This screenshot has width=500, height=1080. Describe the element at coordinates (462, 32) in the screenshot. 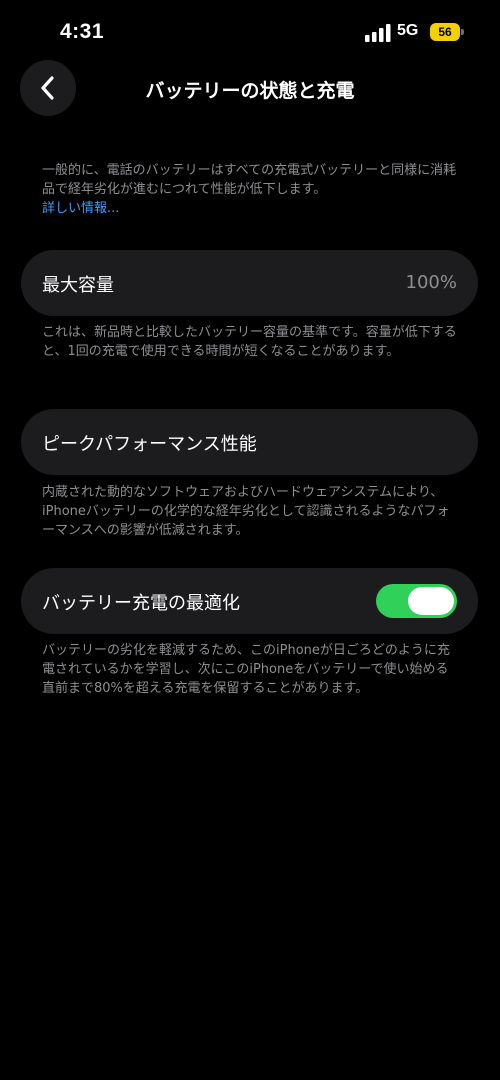

I see `battery-tip` at that location.